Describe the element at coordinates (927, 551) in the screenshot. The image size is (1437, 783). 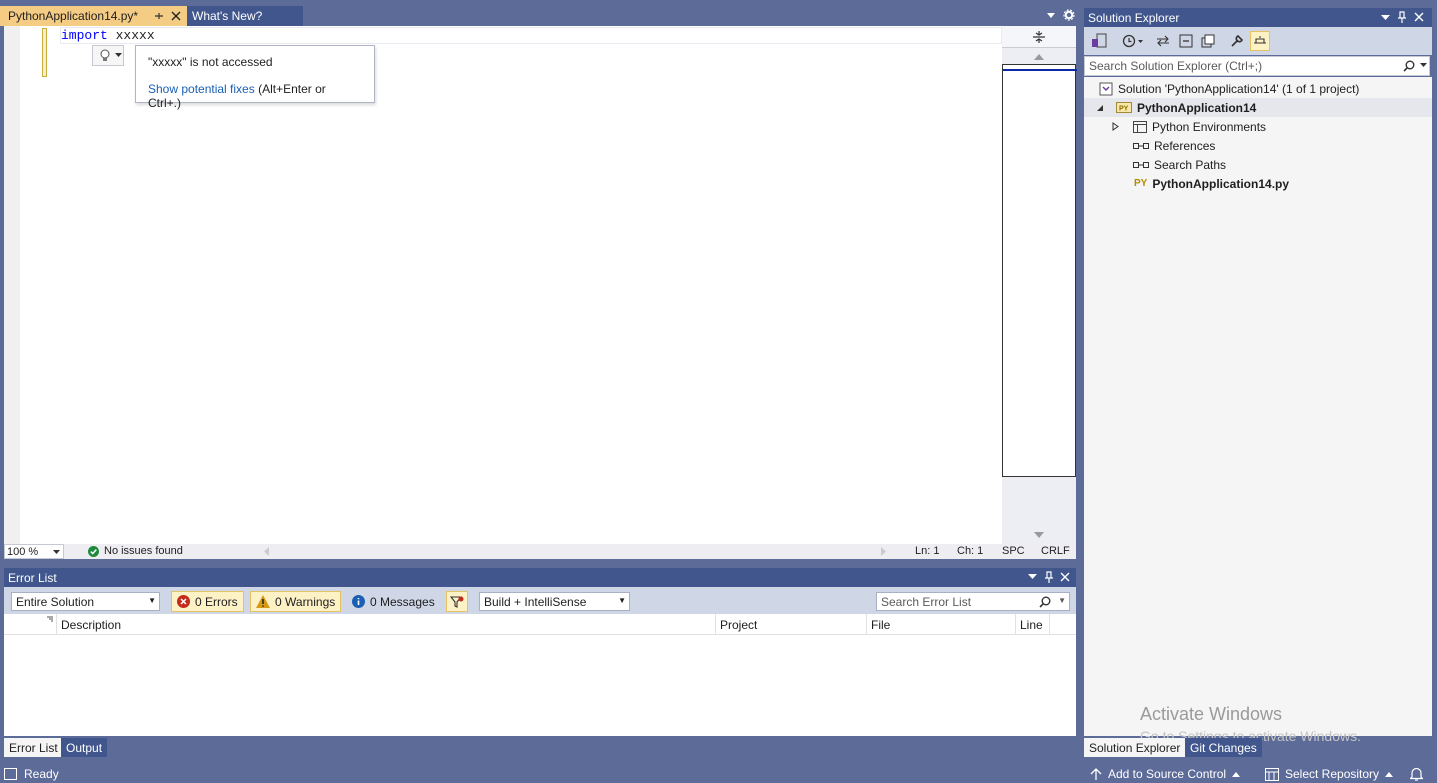
I see `line-indicator: Ln: 1` at that location.